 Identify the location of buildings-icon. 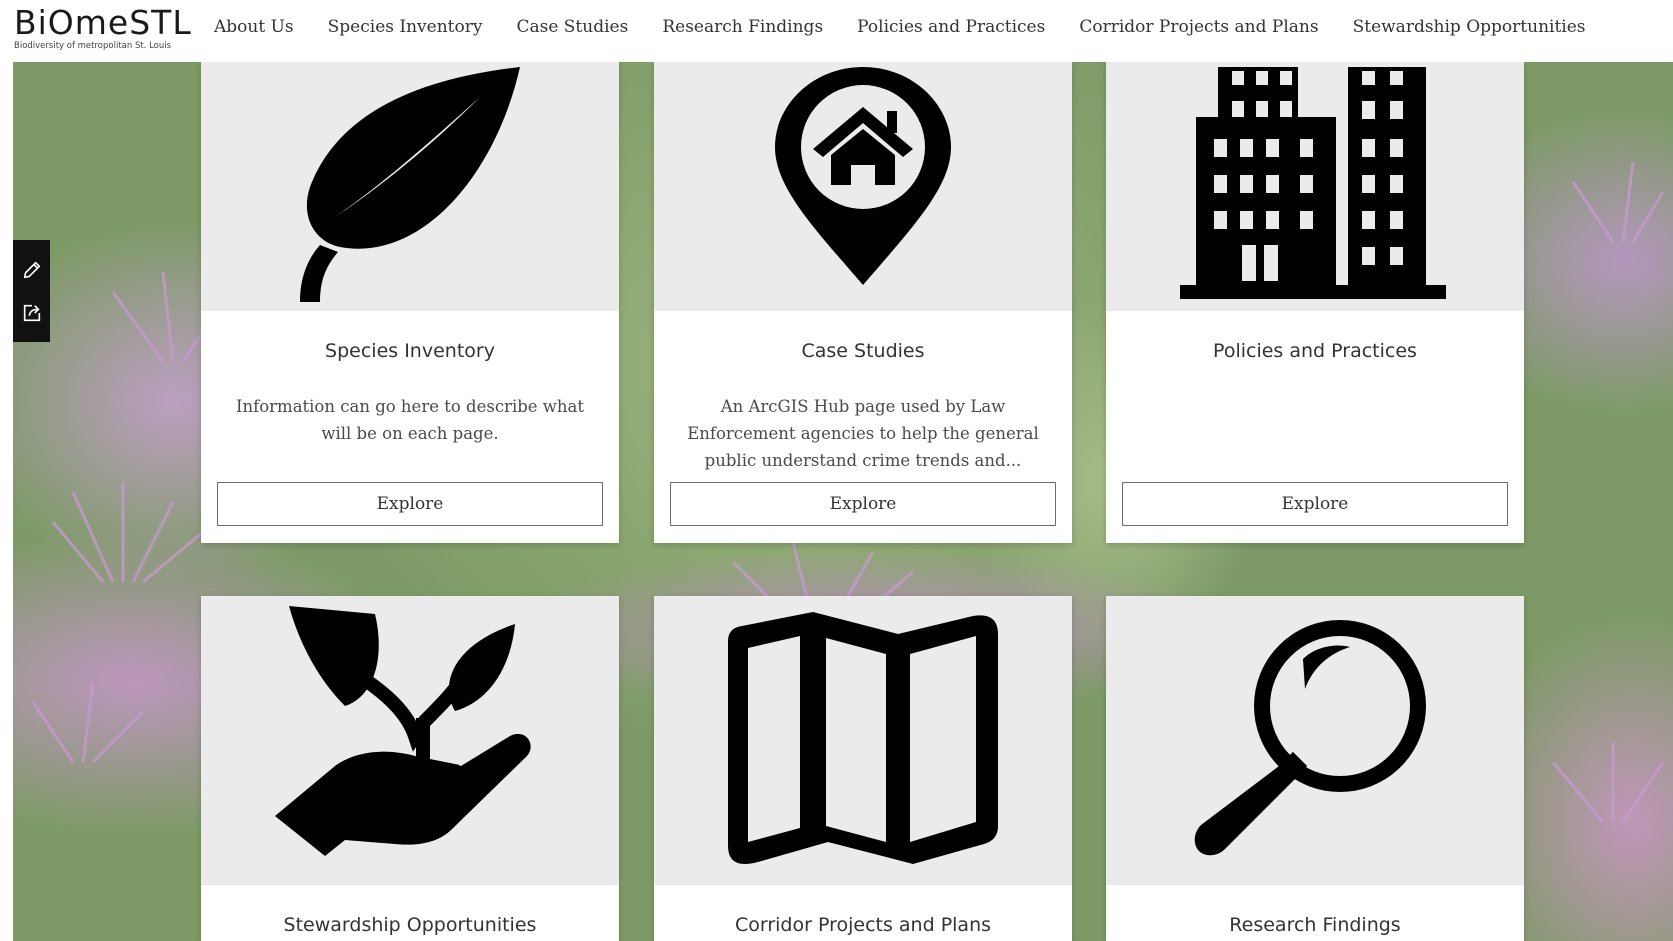
(1313, 182).